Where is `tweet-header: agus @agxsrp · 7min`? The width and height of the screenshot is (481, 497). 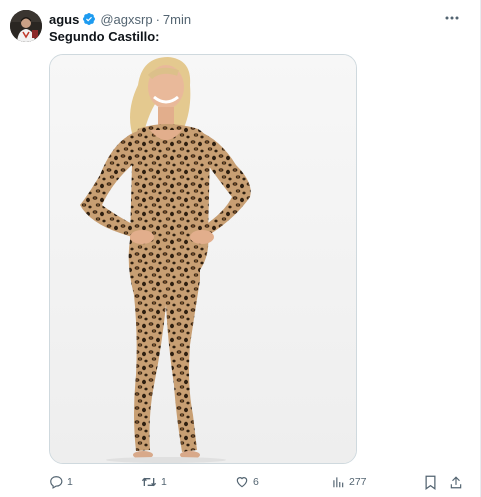
tweet-header: agus @agxsrp · 7min is located at coordinates (120, 19).